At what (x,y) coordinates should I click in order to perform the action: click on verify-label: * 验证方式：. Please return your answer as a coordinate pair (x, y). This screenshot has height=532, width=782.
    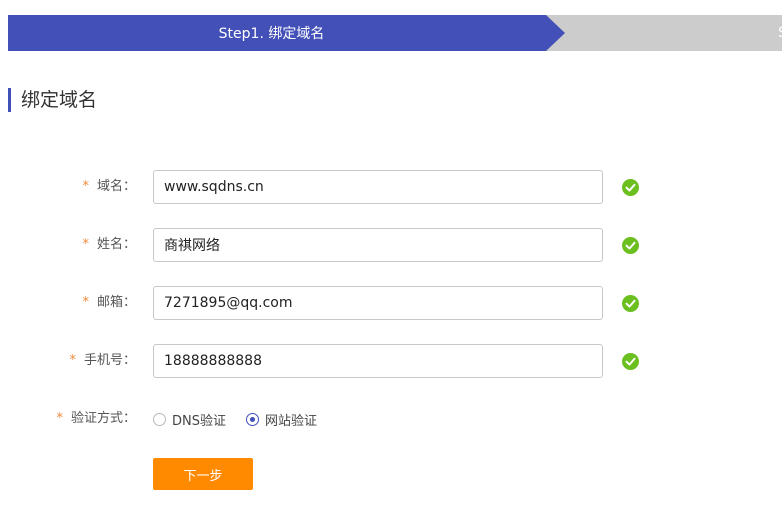
    Looking at the image, I should click on (96, 418).